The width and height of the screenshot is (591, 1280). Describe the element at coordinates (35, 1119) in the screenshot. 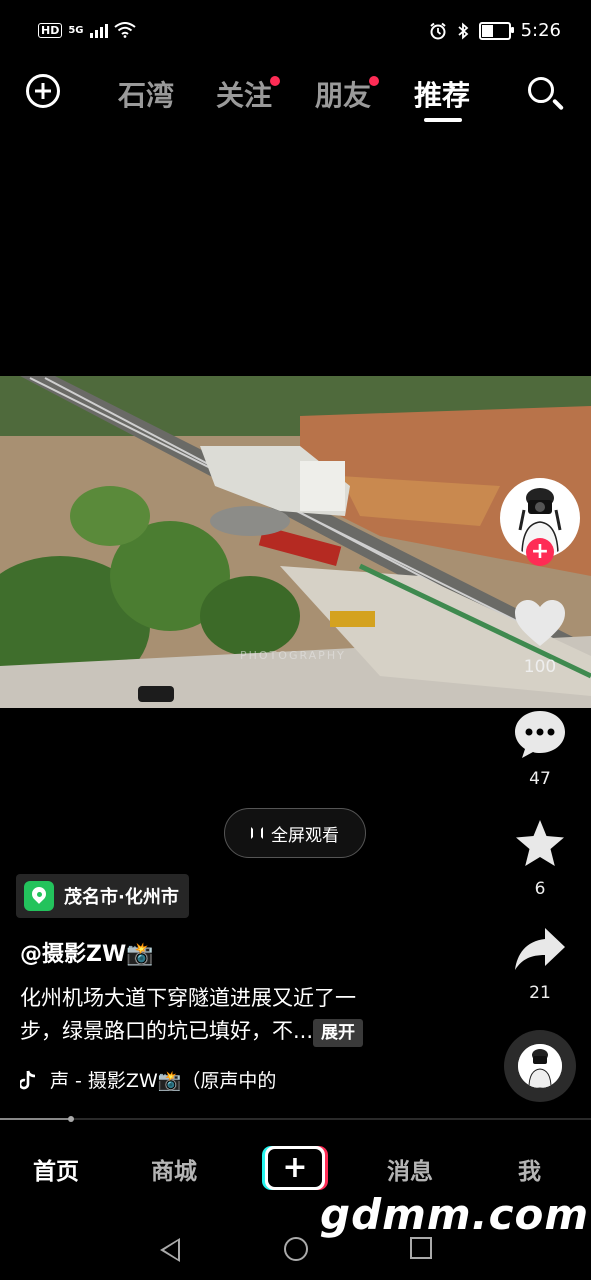

I see `progress-fill` at that location.